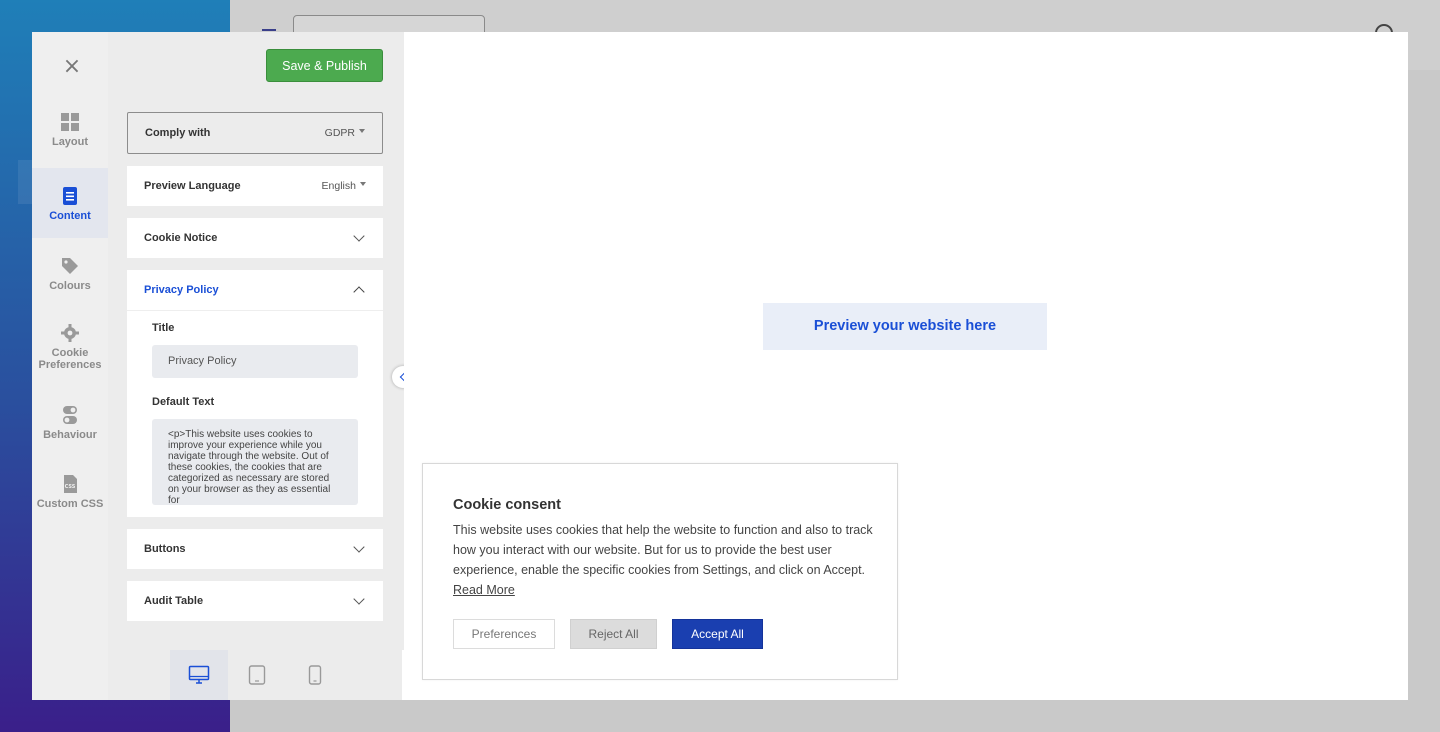 The image size is (1440, 732). What do you see at coordinates (178, 133) in the screenshot?
I see `comply-with-label: Comply with` at bounding box center [178, 133].